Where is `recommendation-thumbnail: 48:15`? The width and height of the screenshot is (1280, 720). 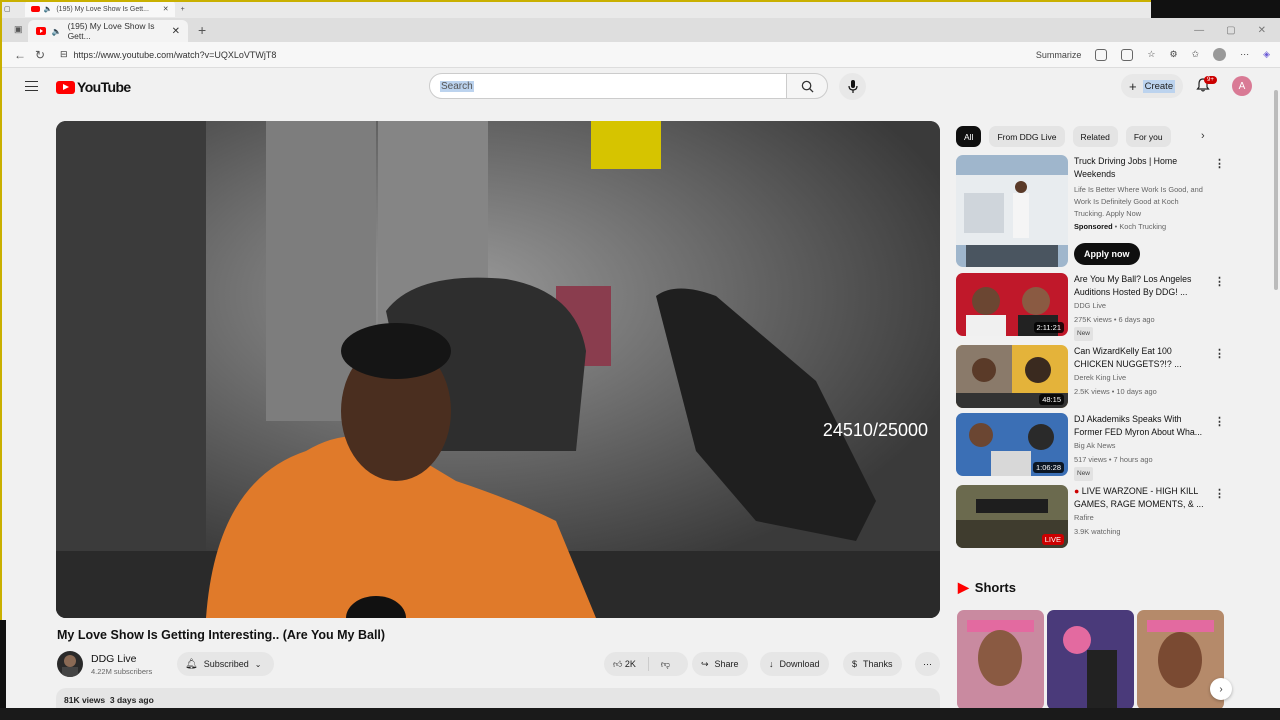
recommendation-thumbnail: 48:15 is located at coordinates (1012, 376).